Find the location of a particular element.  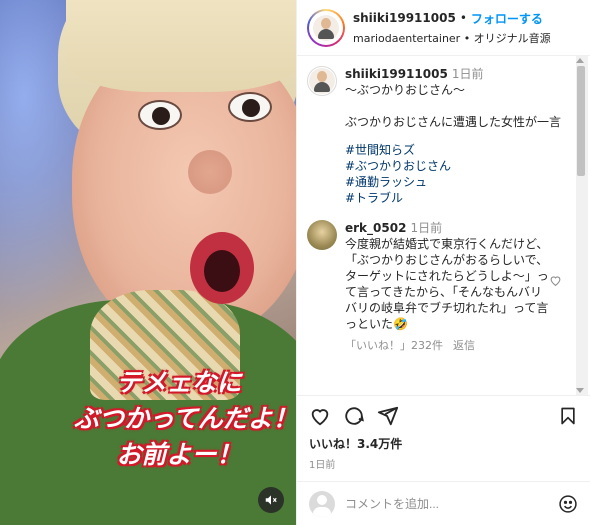

action-bar is located at coordinates (443, 415).